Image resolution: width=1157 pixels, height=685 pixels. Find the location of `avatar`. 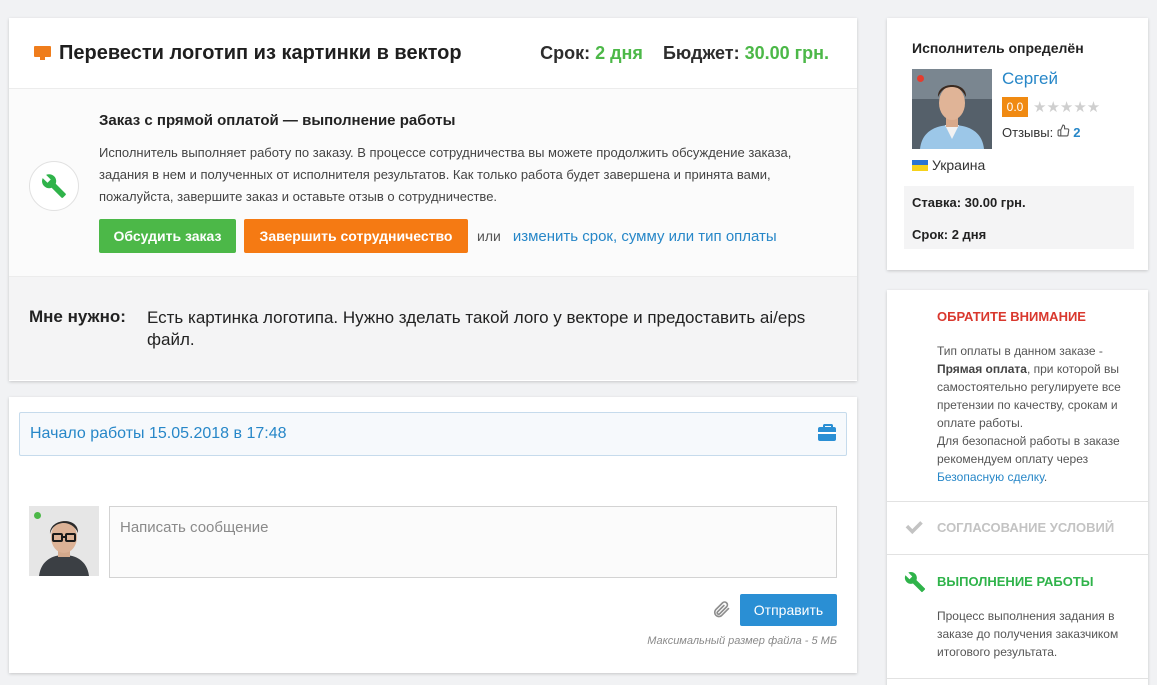

avatar is located at coordinates (64, 541).